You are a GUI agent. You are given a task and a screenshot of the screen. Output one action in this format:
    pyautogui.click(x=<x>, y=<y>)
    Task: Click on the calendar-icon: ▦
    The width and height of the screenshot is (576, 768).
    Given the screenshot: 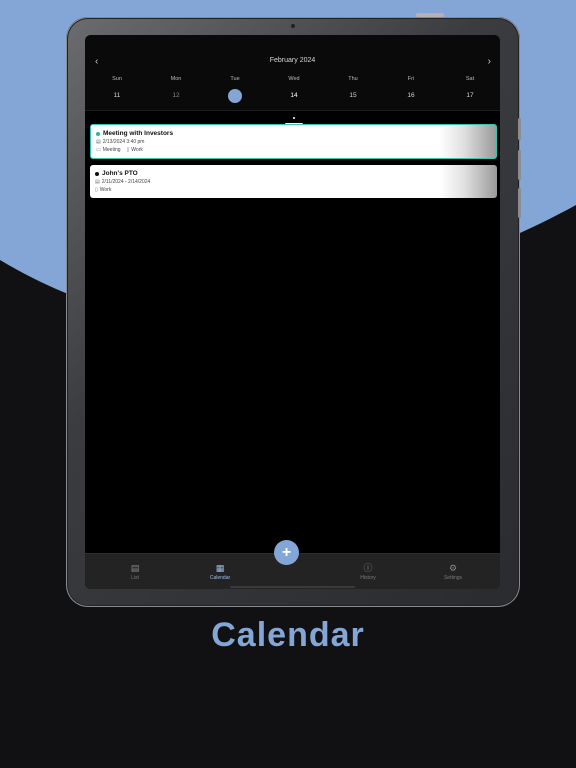 What is the action you would take?
    pyautogui.click(x=220, y=568)
    